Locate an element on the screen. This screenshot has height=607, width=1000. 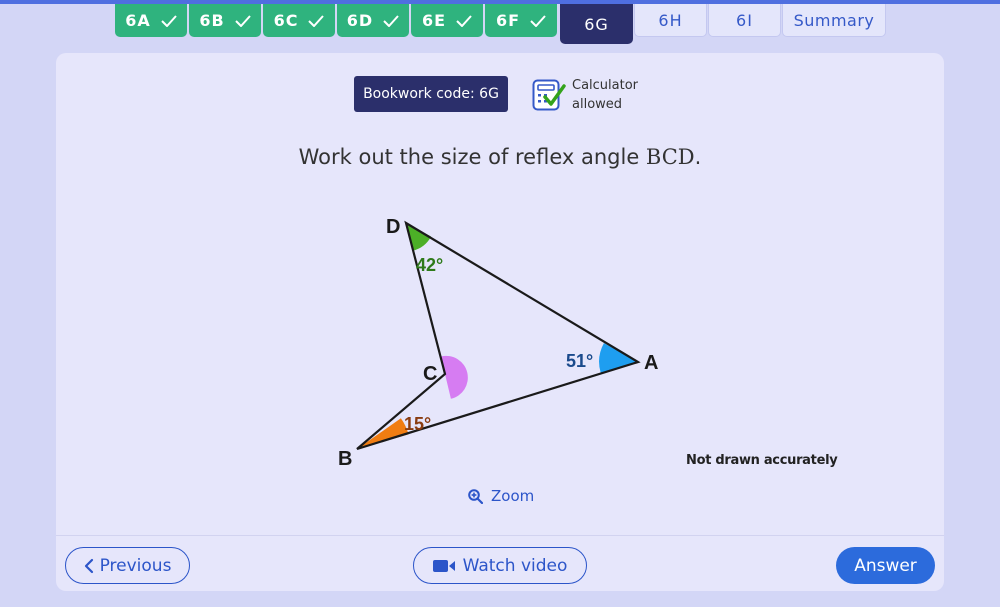
tab-label: 6H is located at coordinates (670, 20).